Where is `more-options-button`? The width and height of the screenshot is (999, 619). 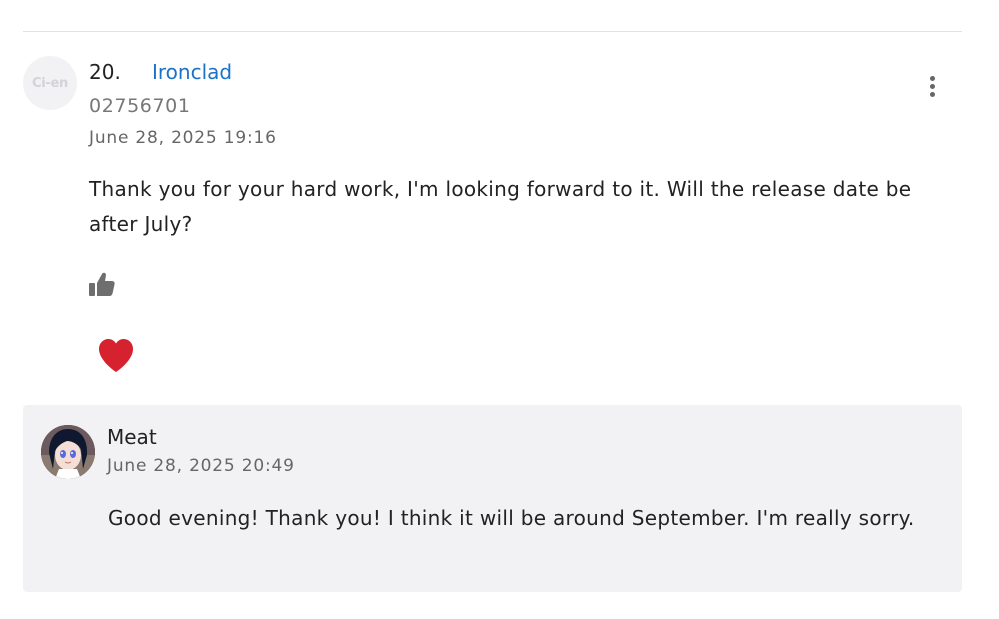 more-options-button is located at coordinates (932, 86).